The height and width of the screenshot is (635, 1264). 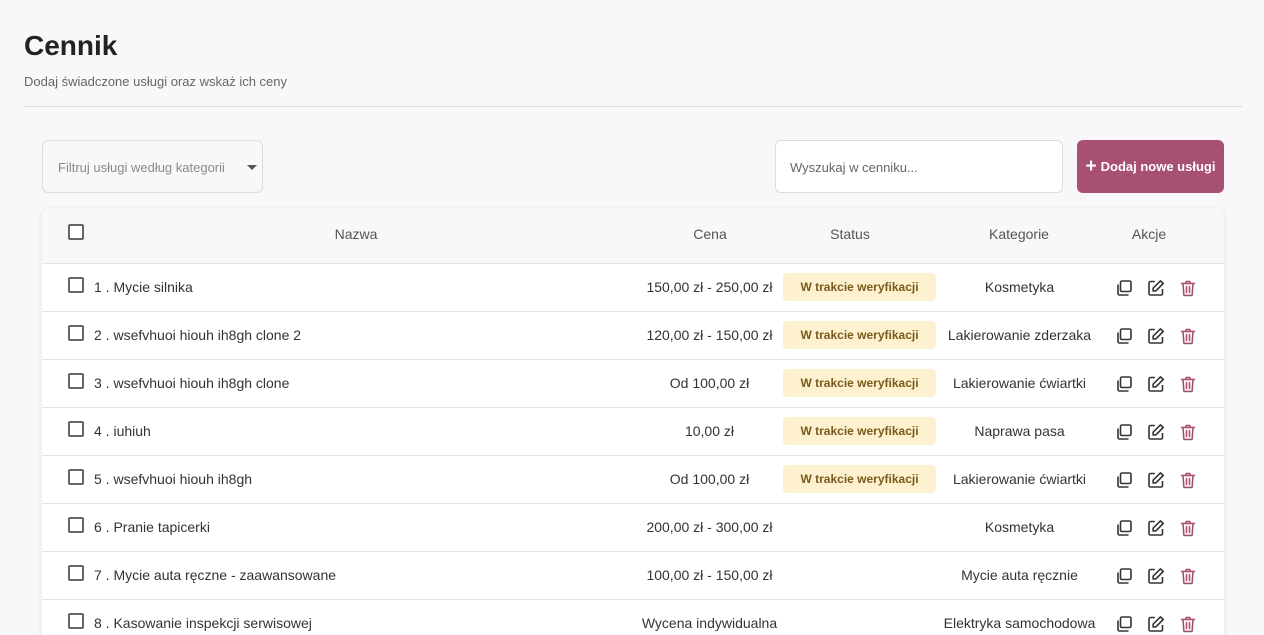 I want to click on service-index: 7 ., so click(x=102, y=575).